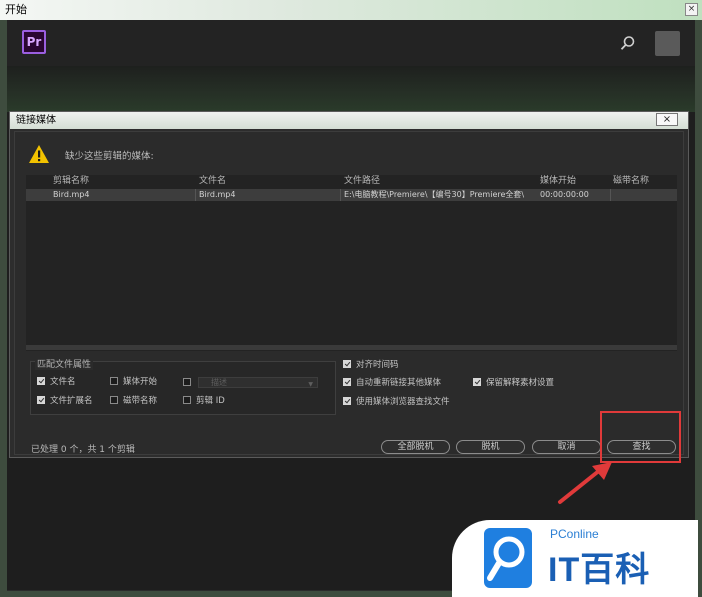 The height and width of the screenshot is (597, 702). What do you see at coordinates (347, 401) in the screenshot?
I see `use-media-browser-checkbox` at bounding box center [347, 401].